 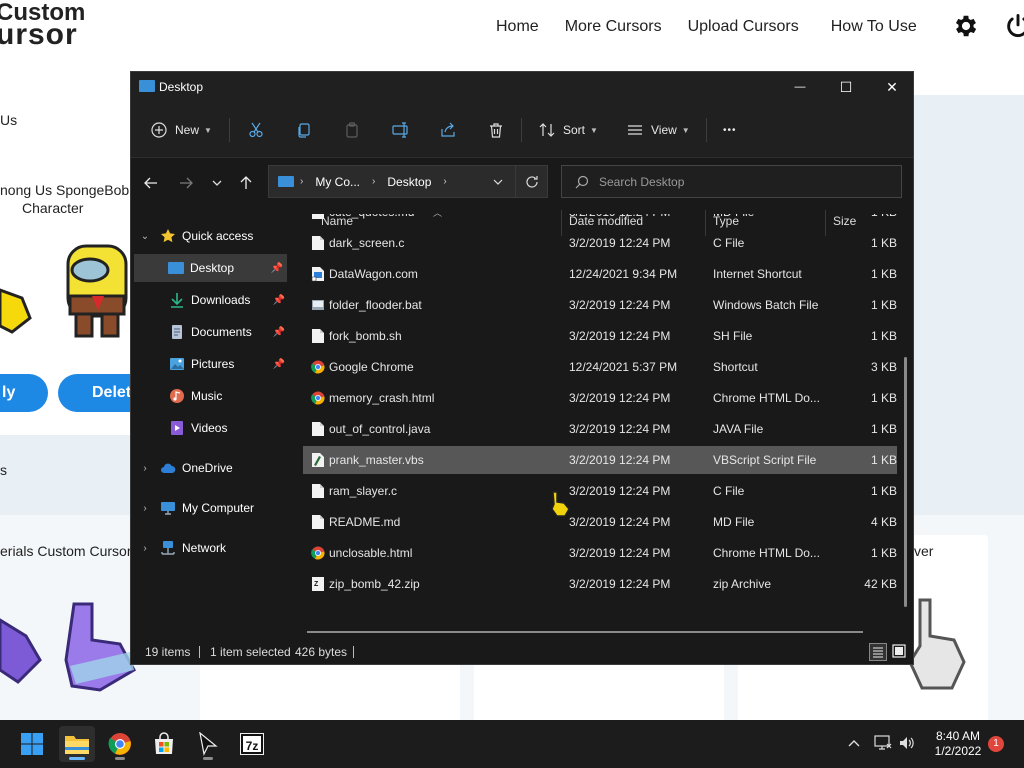 I want to click on sort-button: Sort ▼, so click(x=568, y=130).